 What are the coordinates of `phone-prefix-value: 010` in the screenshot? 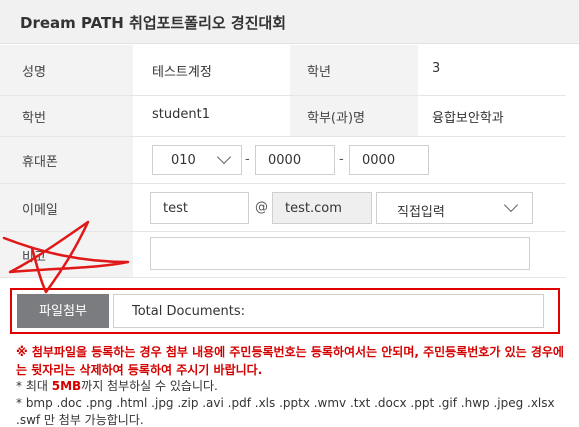 It's located at (183, 160).